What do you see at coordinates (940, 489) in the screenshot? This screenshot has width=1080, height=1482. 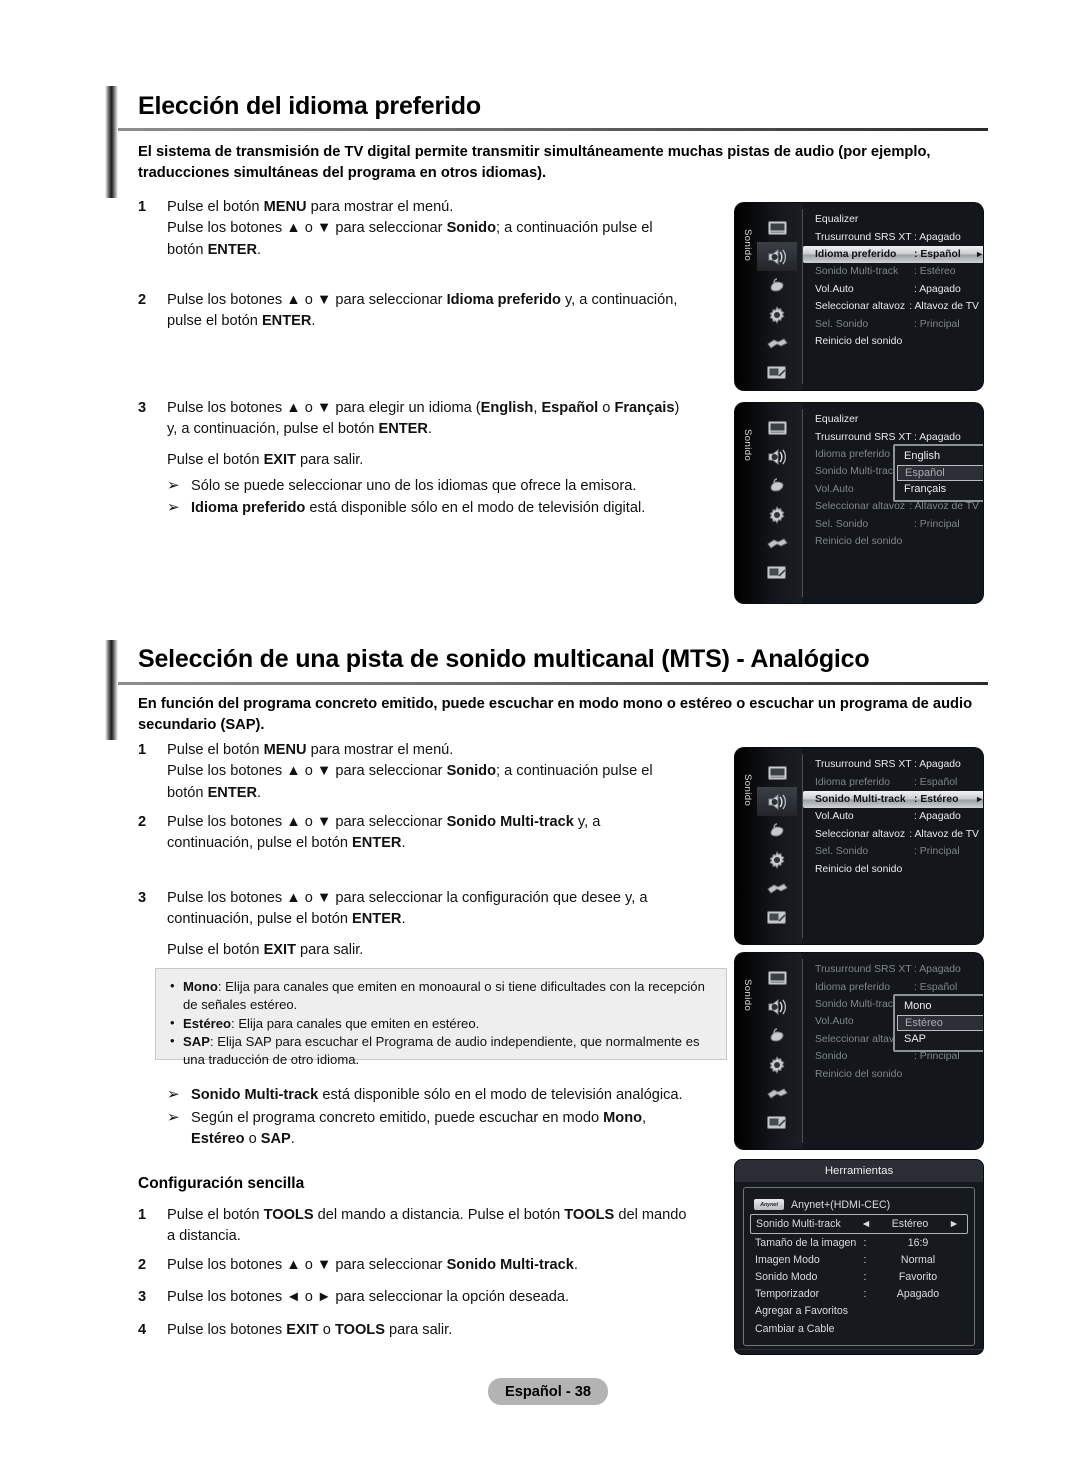 I see `popup-option: Français` at bounding box center [940, 489].